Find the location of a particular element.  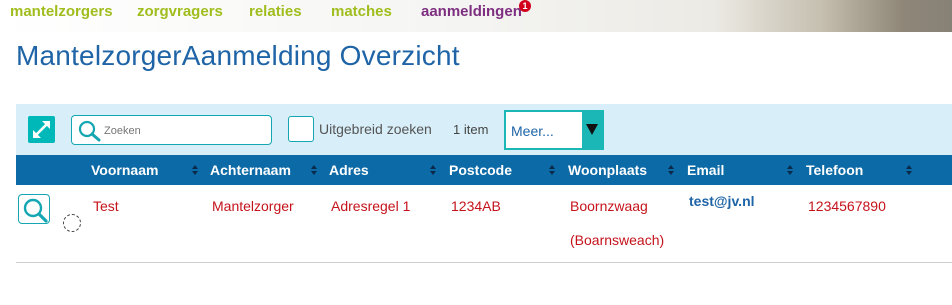

expand-button is located at coordinates (41, 129).